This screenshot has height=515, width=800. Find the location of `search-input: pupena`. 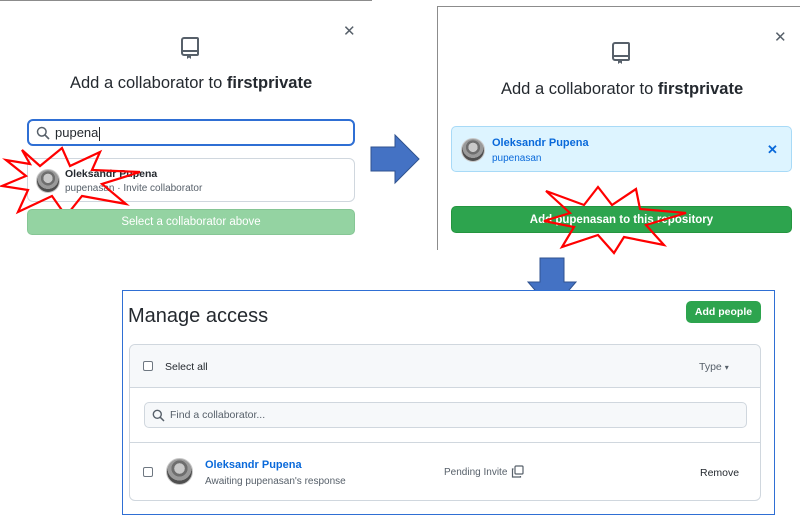

search-input: pupena is located at coordinates (191, 132).